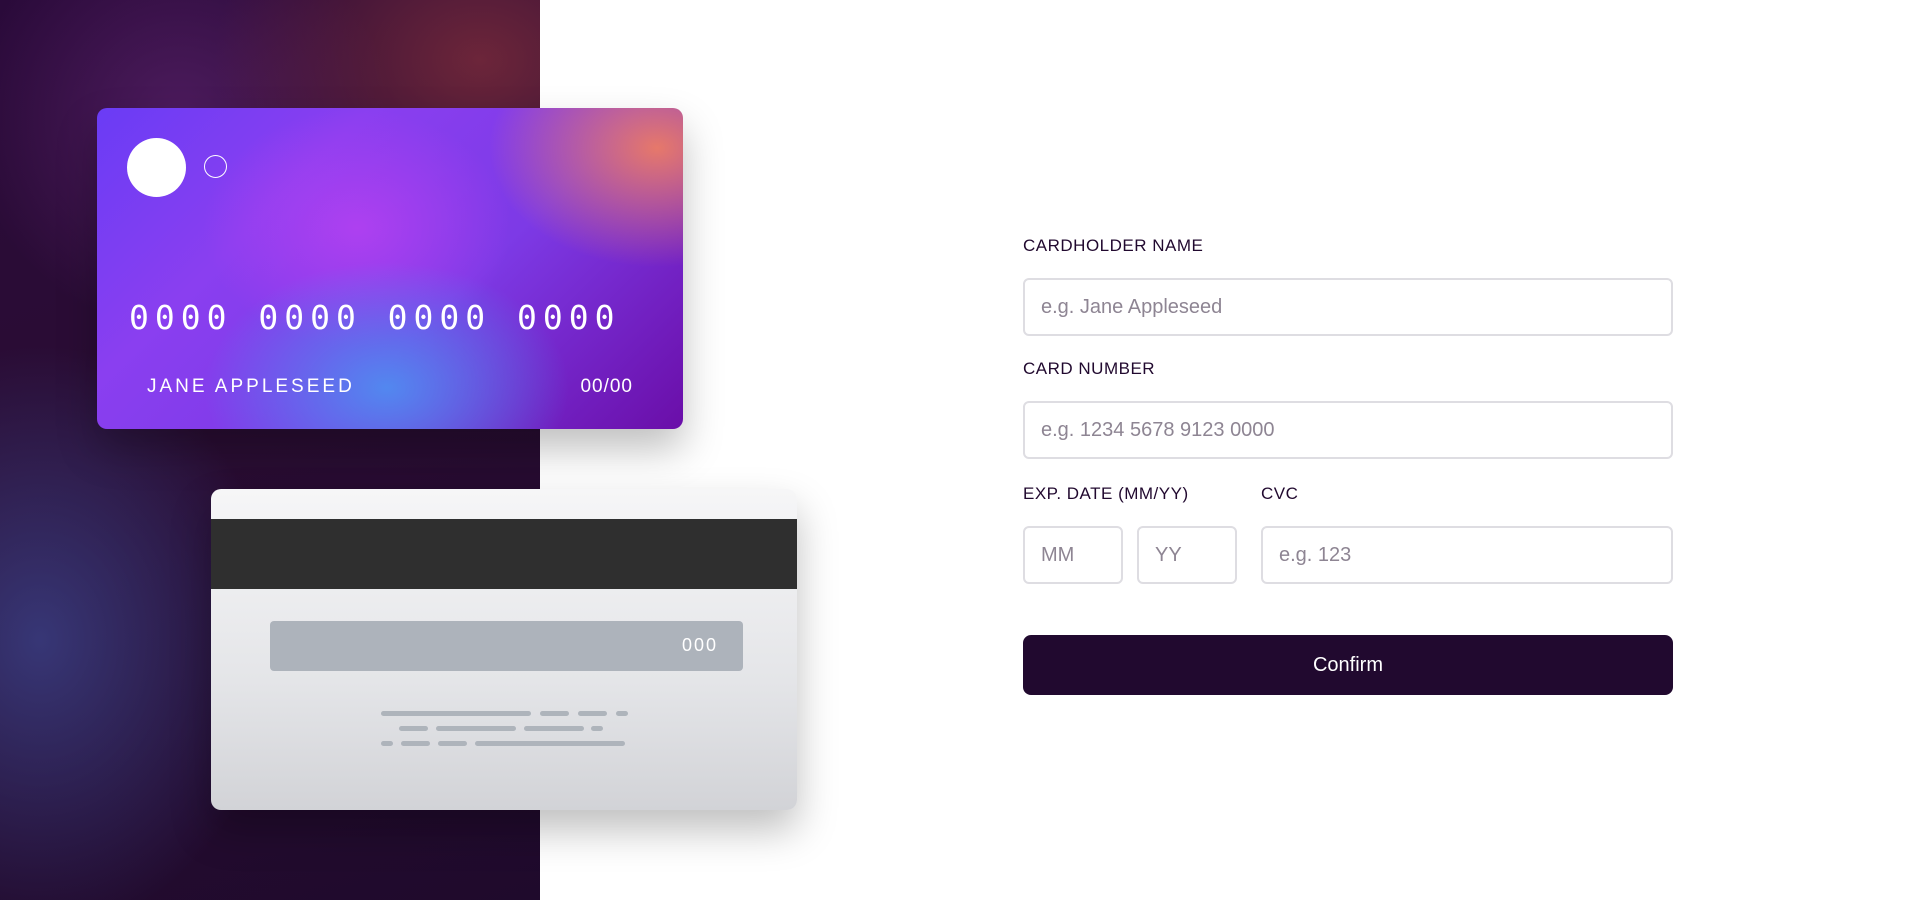 This screenshot has width=1920, height=900. Describe the element at coordinates (504, 554) in the screenshot. I see `magnetic-stripe` at that location.